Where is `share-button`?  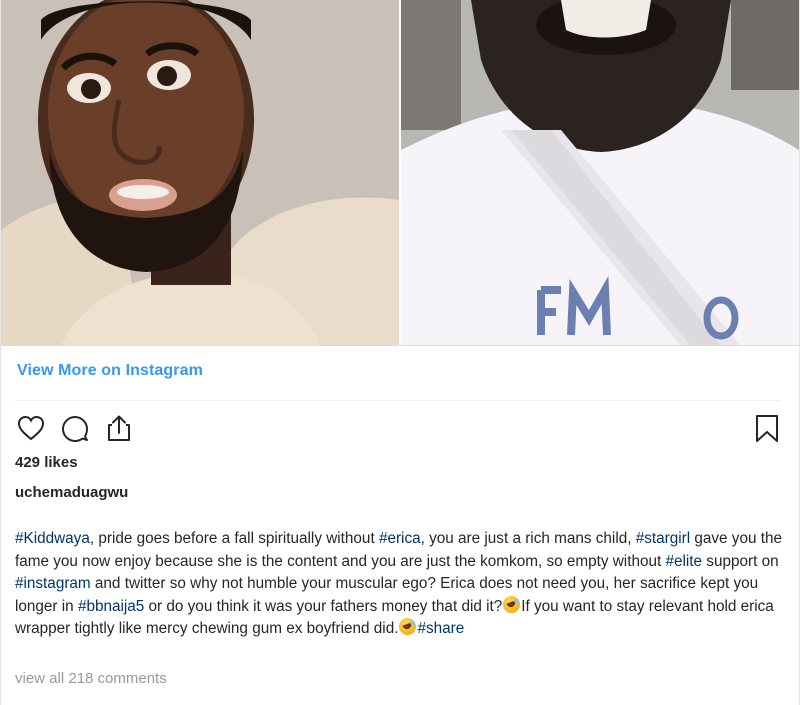 share-button is located at coordinates (119, 428).